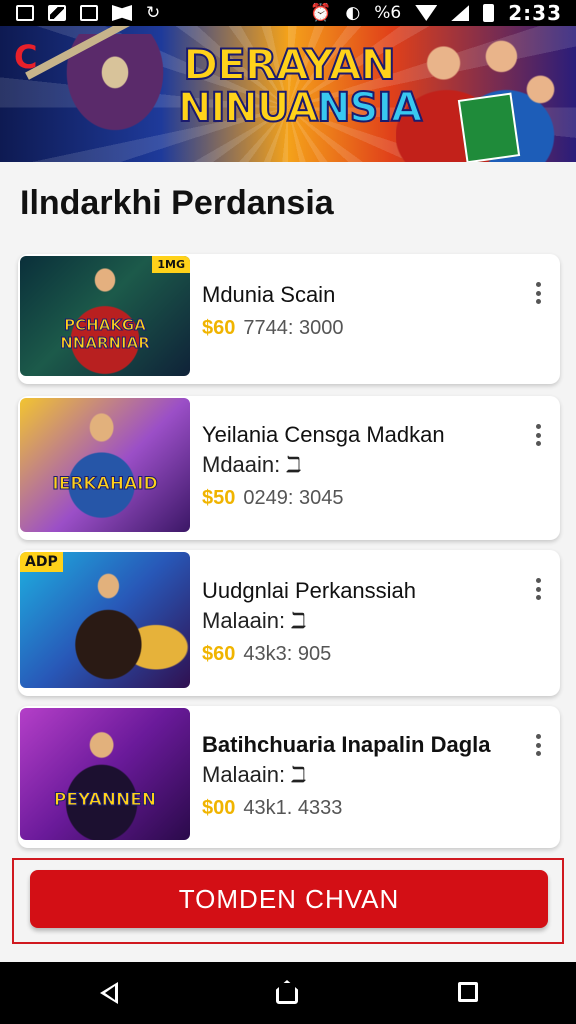  I want to click on cta-highlight-frame: TOMDEN CHVAN, so click(288, 901).